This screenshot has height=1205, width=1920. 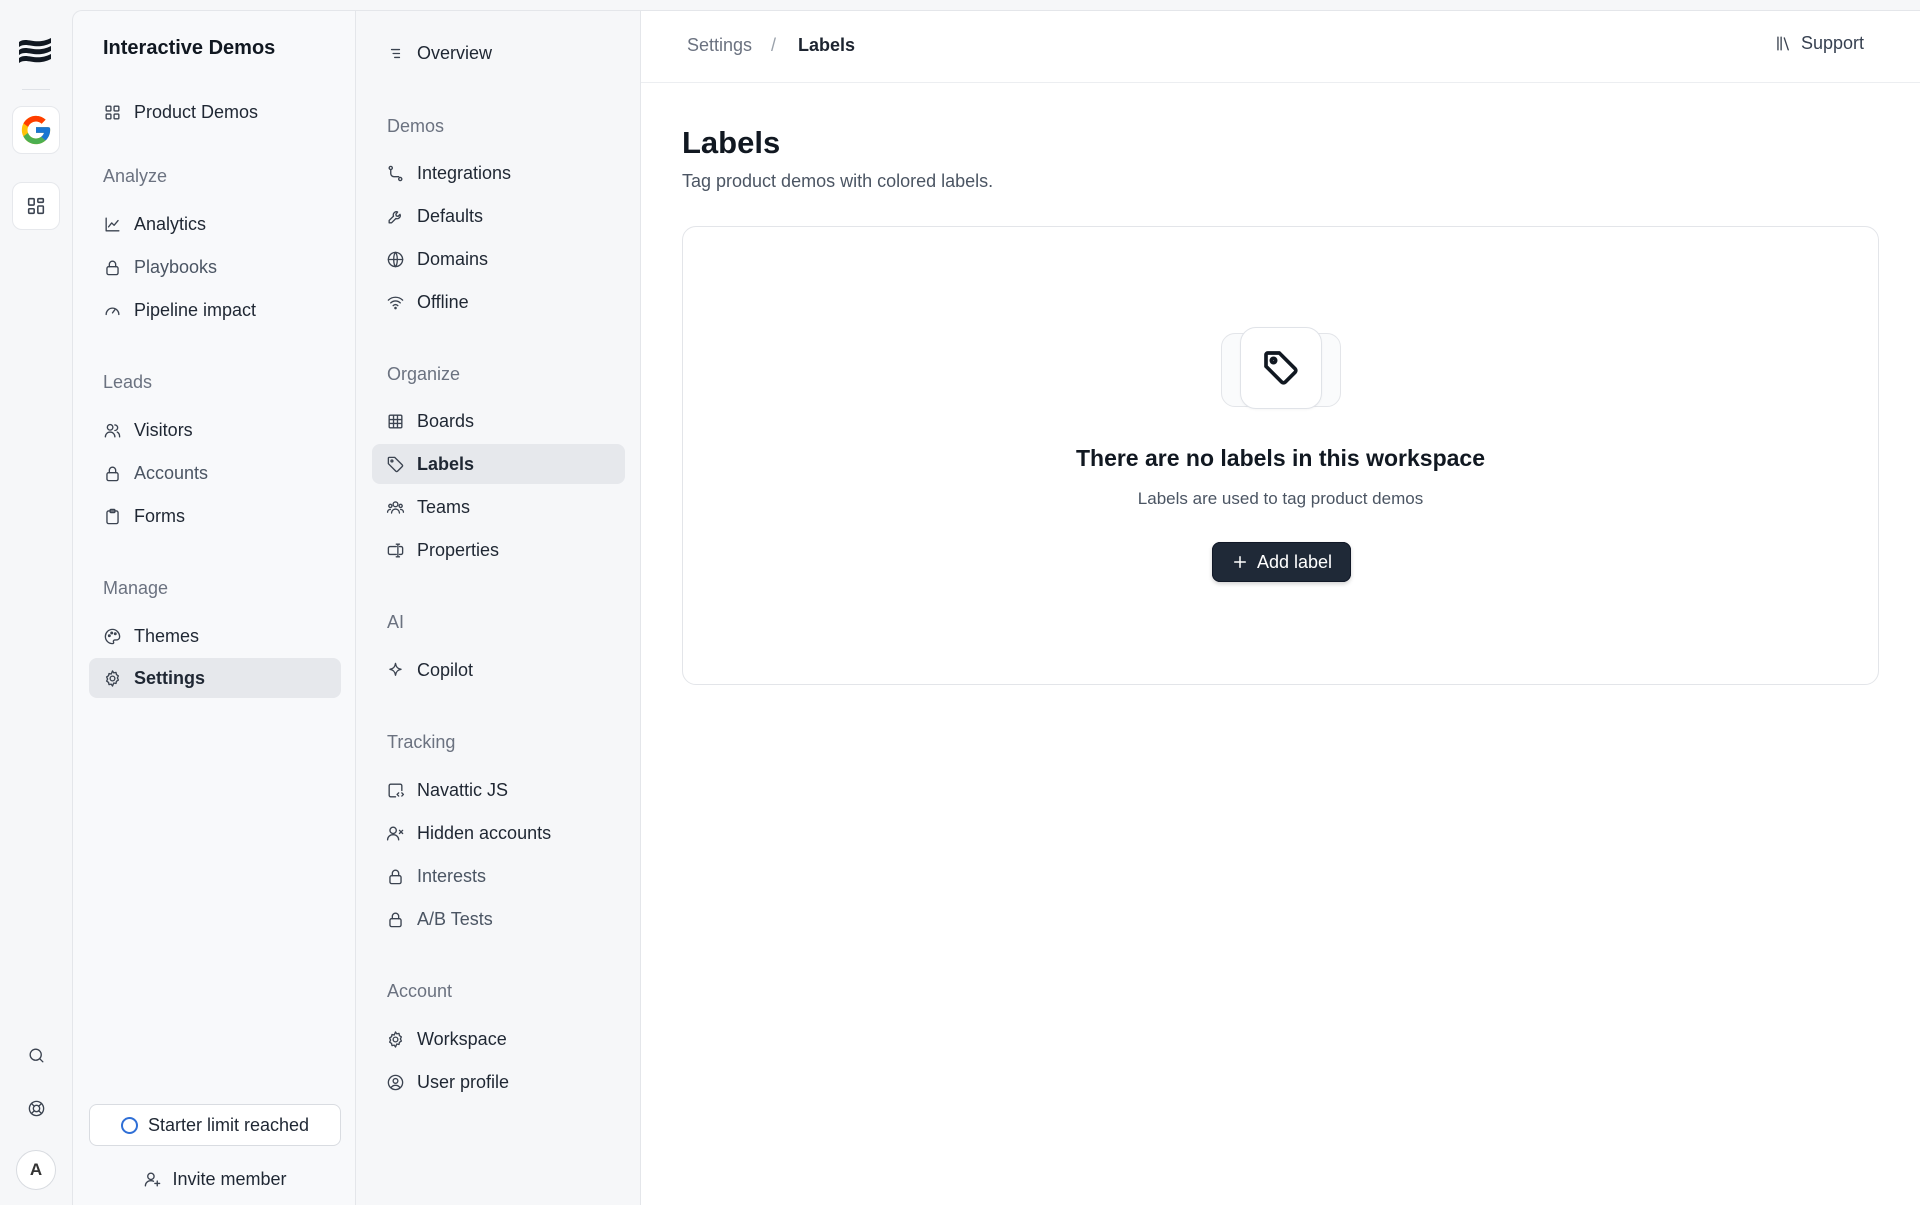 I want to click on search-icon, so click(x=36, y=1055).